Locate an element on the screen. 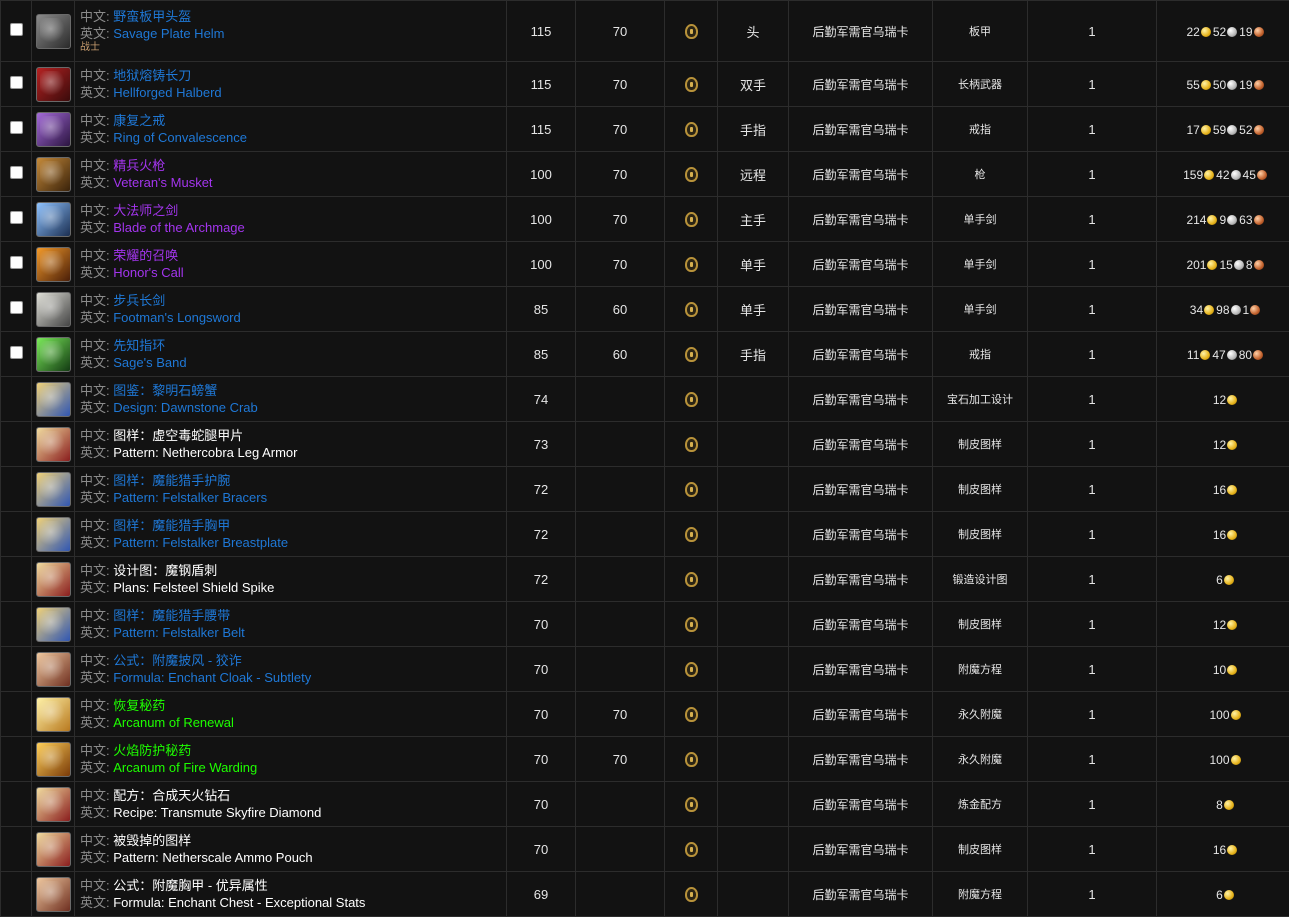 The image size is (1289, 917). item-name-cn: 被毁掉的图样 is located at coordinates (152, 840).